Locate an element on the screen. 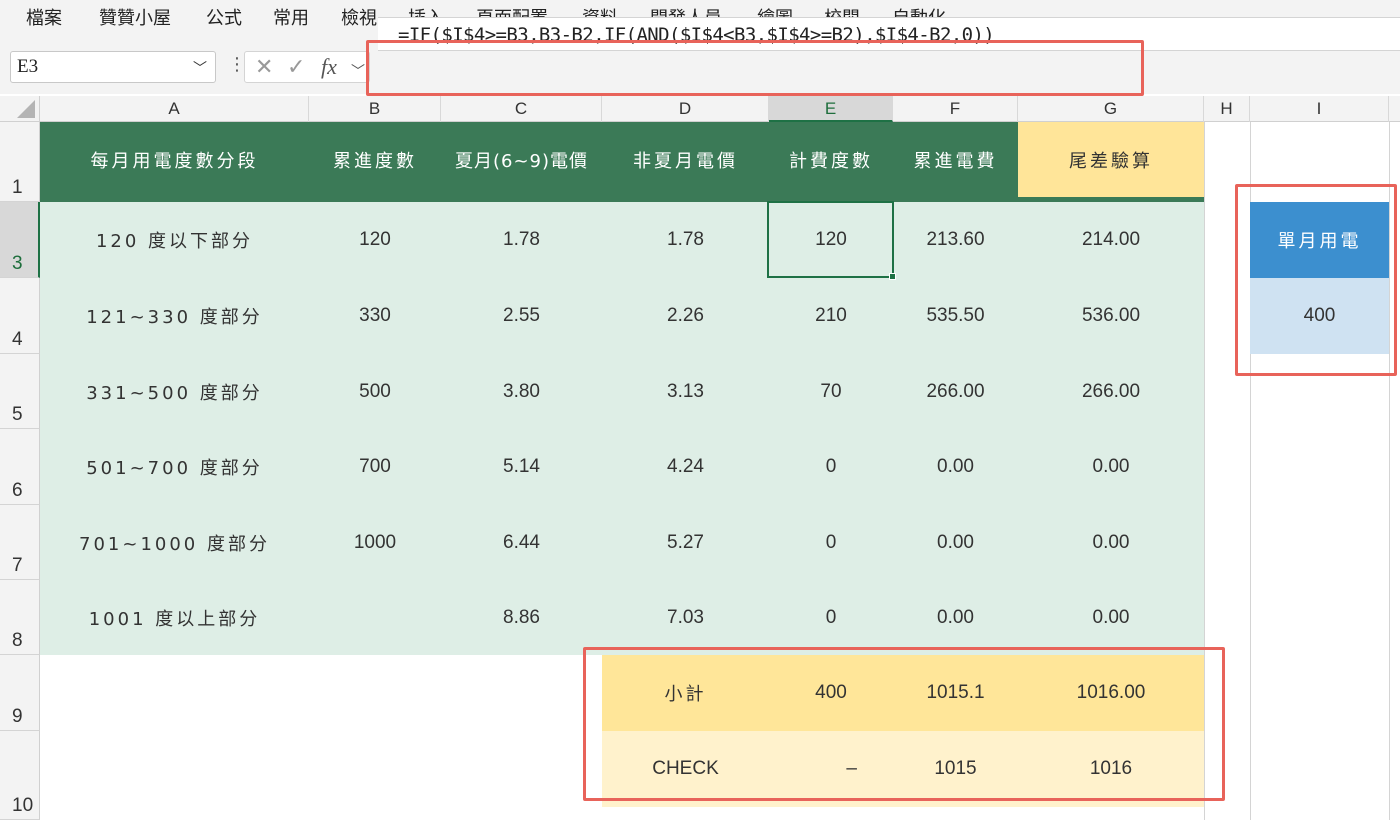 The height and width of the screenshot is (820, 1400). name-box-value: E3 is located at coordinates (28, 66).